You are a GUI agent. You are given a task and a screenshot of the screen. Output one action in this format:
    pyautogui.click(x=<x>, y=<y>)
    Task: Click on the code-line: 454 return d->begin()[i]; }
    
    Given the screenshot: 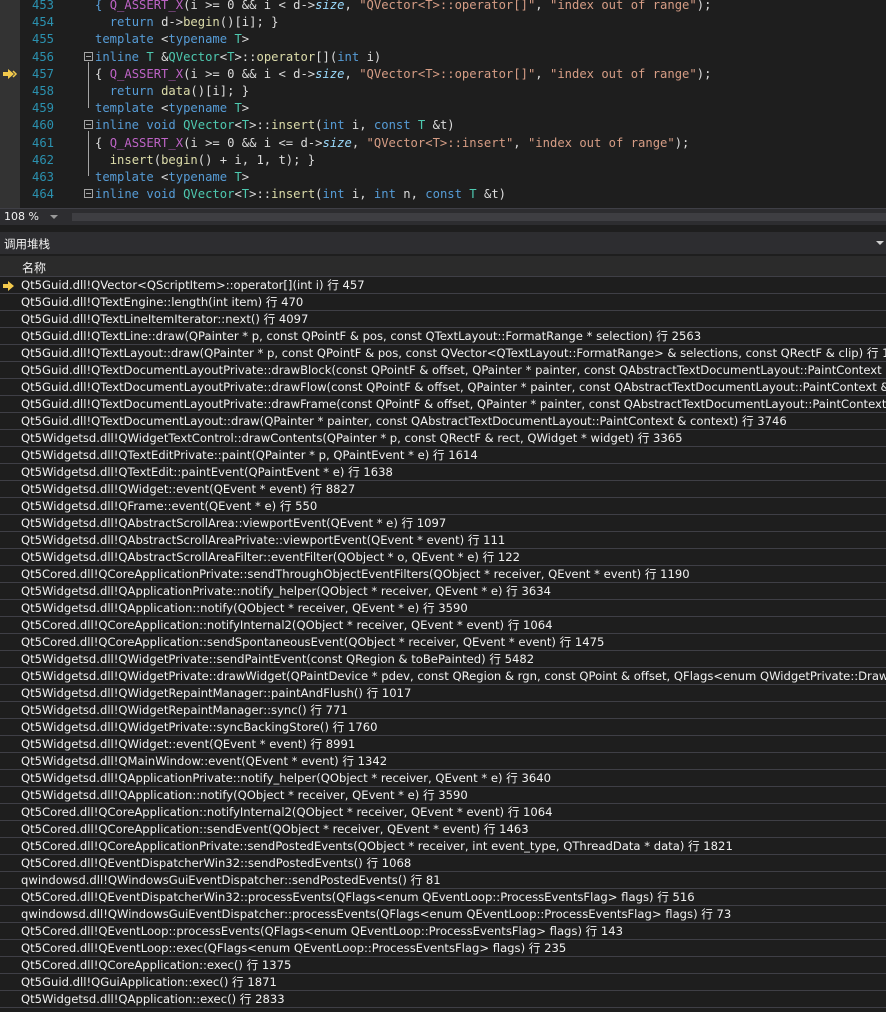 What is the action you would take?
    pyautogui.click(x=443, y=22)
    